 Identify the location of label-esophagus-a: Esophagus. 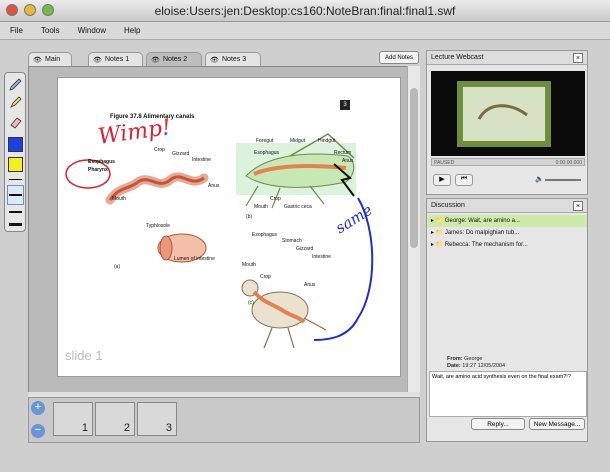
(101, 162).